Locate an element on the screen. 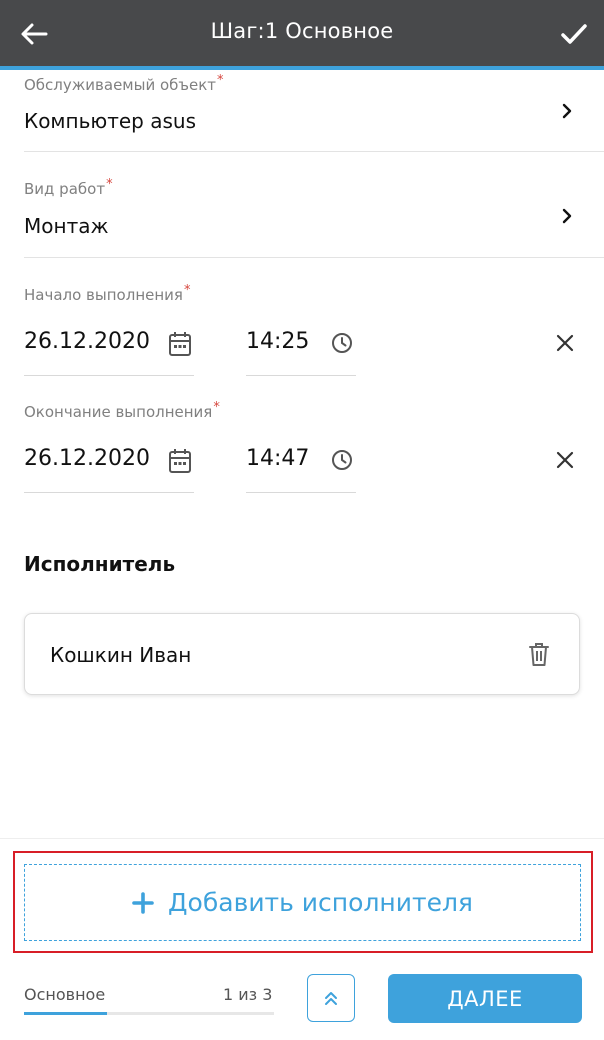 This screenshot has width=604, height=1040. add-executor-label: Добавить исполнителя is located at coordinates (320, 902).